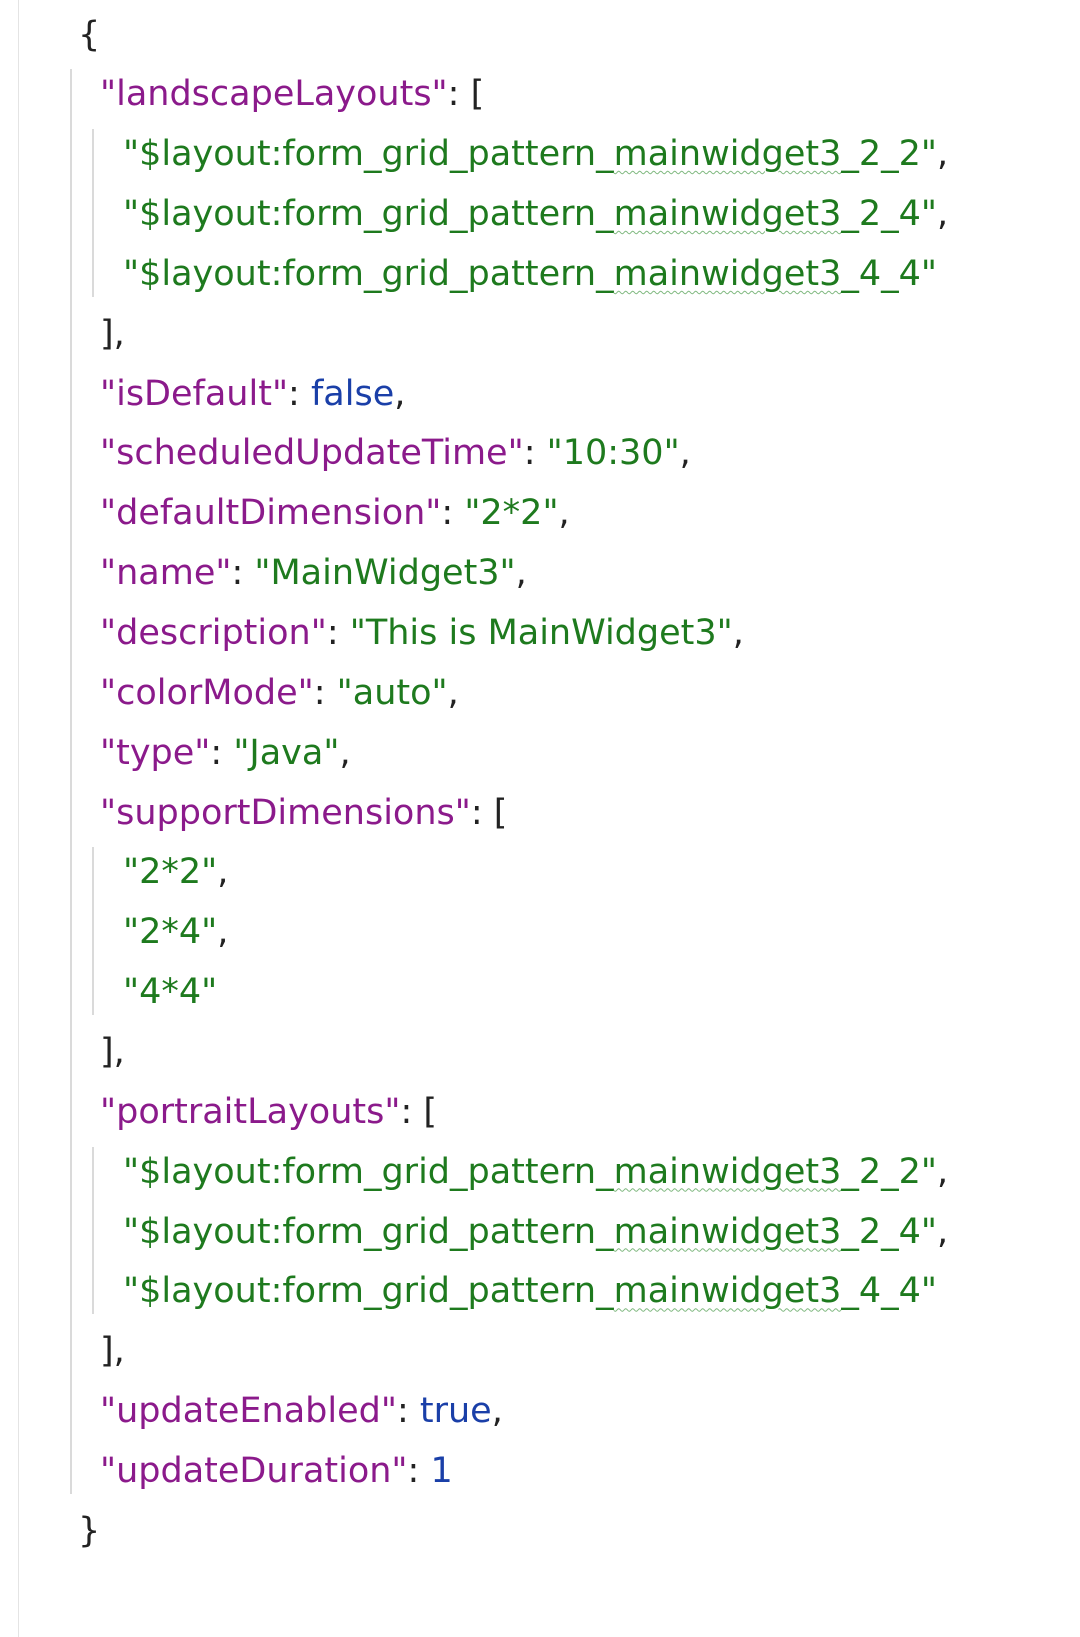 This screenshot has height=1637, width=1080. I want to click on code-line: "4*4", so click(170, 992).